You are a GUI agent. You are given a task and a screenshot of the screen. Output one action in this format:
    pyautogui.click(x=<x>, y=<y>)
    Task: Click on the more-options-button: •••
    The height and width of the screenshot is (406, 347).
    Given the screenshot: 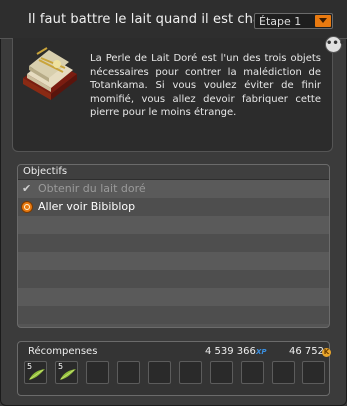 What is the action you would take?
    pyautogui.click(x=335, y=44)
    